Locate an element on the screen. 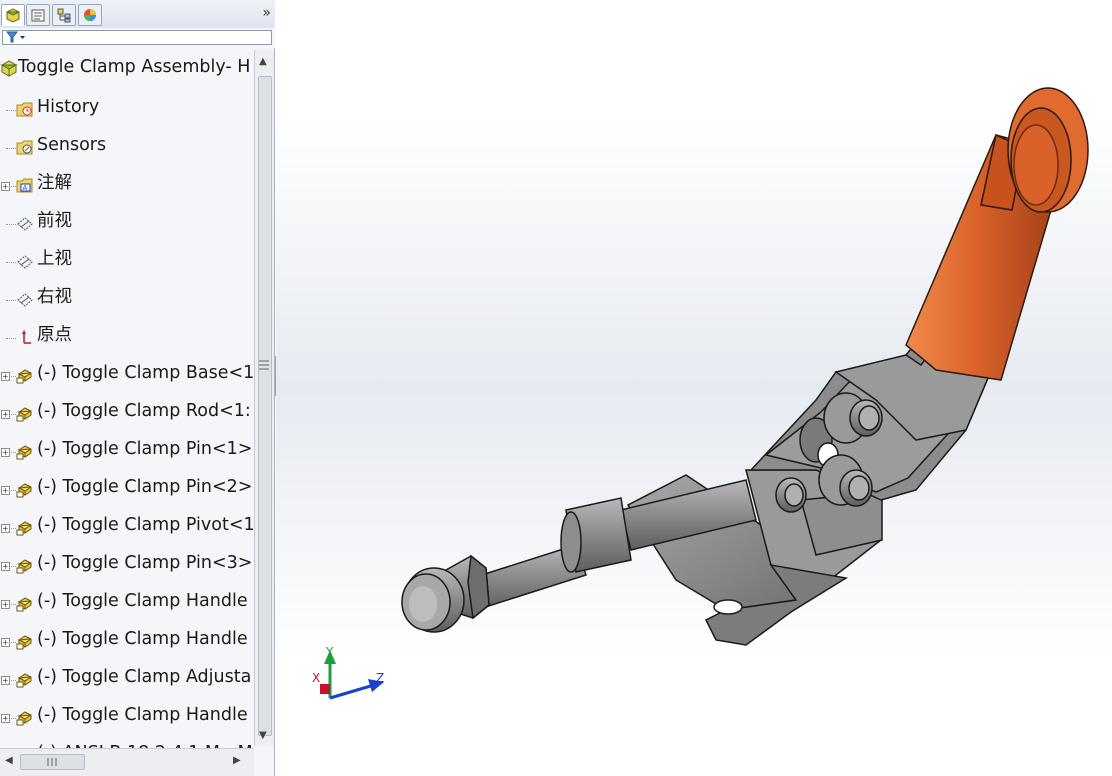 The image size is (1112, 776). tree-item: + (-) Toggle Clamp Pin<2> is located at coordinates (127, 485).